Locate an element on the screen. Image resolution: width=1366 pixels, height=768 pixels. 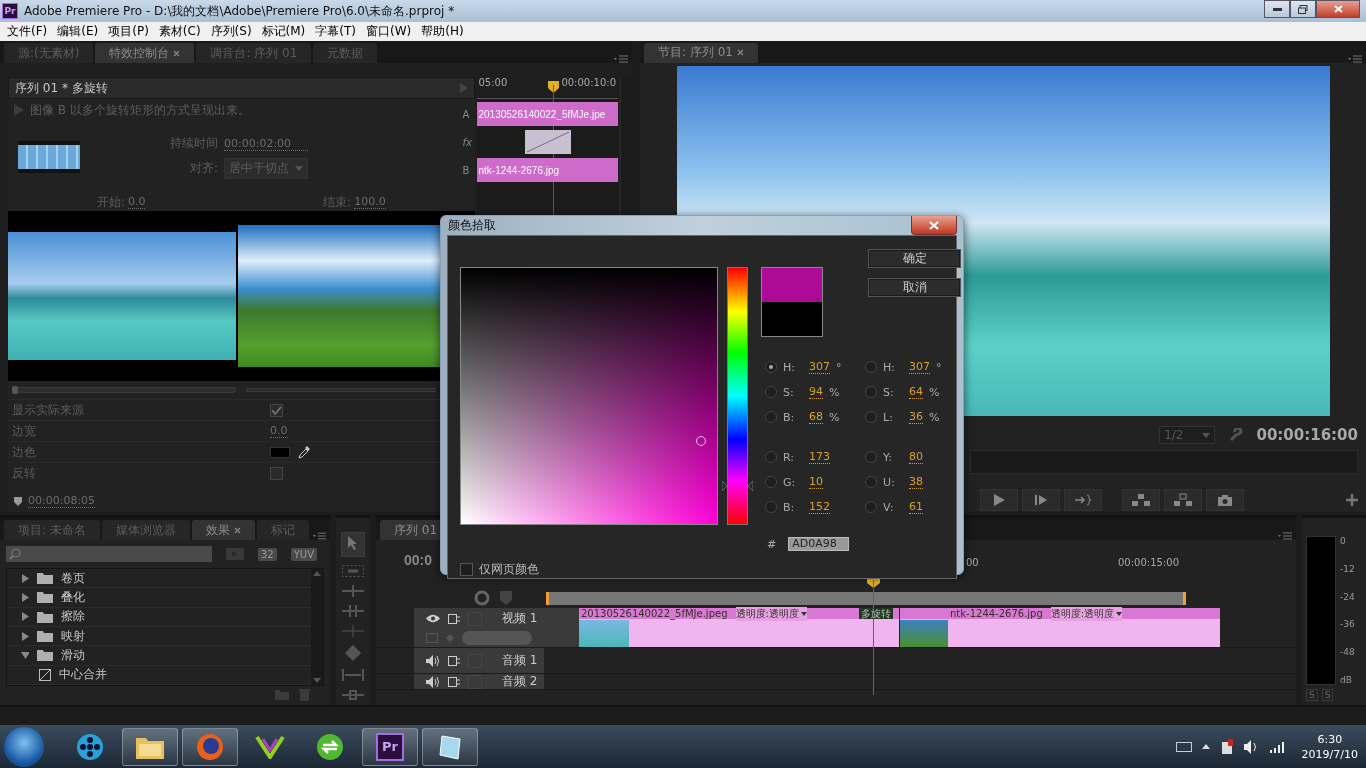
property-label: 边色 is located at coordinates (24, 452).